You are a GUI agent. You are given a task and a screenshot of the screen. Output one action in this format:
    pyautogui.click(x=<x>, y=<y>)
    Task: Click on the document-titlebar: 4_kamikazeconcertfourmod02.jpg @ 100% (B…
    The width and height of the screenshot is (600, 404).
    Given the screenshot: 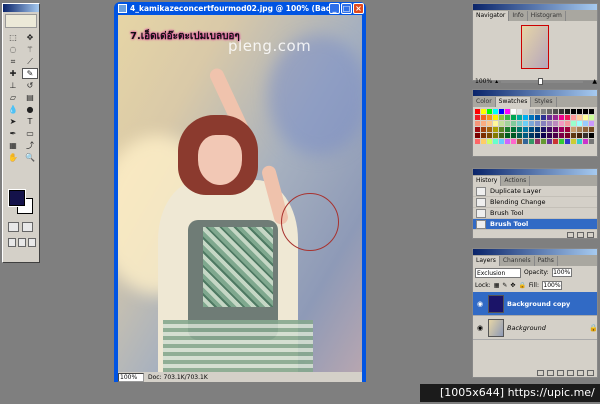 What is the action you would take?
    pyautogui.click(x=240, y=8)
    